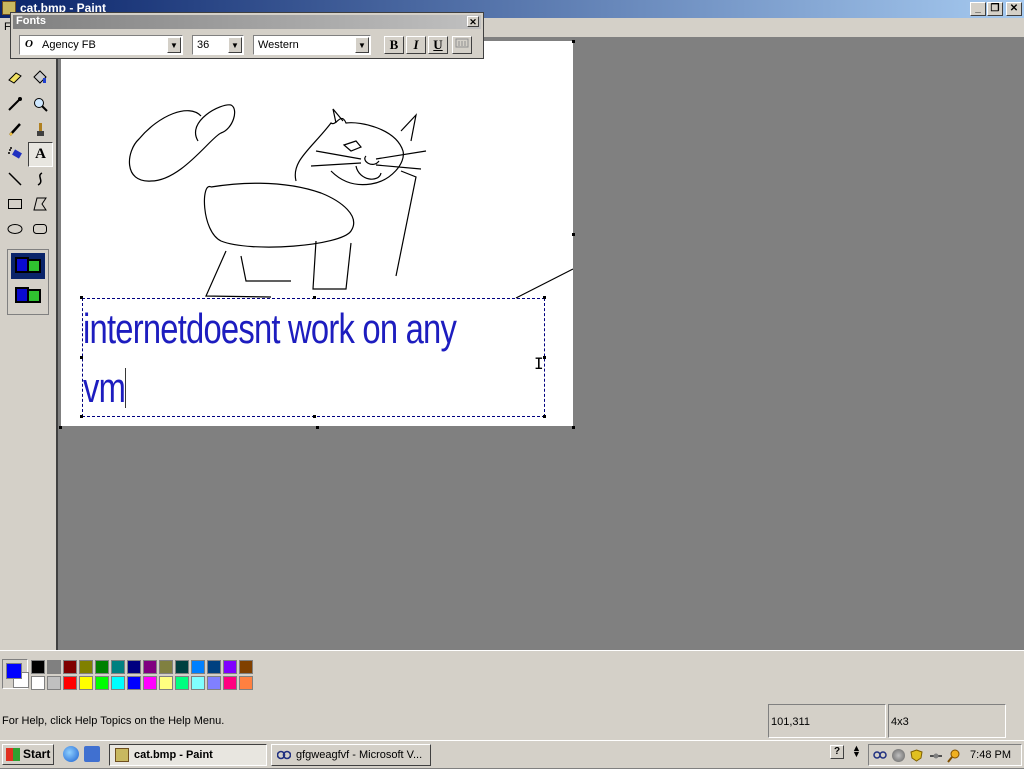 The height and width of the screenshot is (769, 1024). I want to click on fonts-close-button: ✕, so click(473, 21).